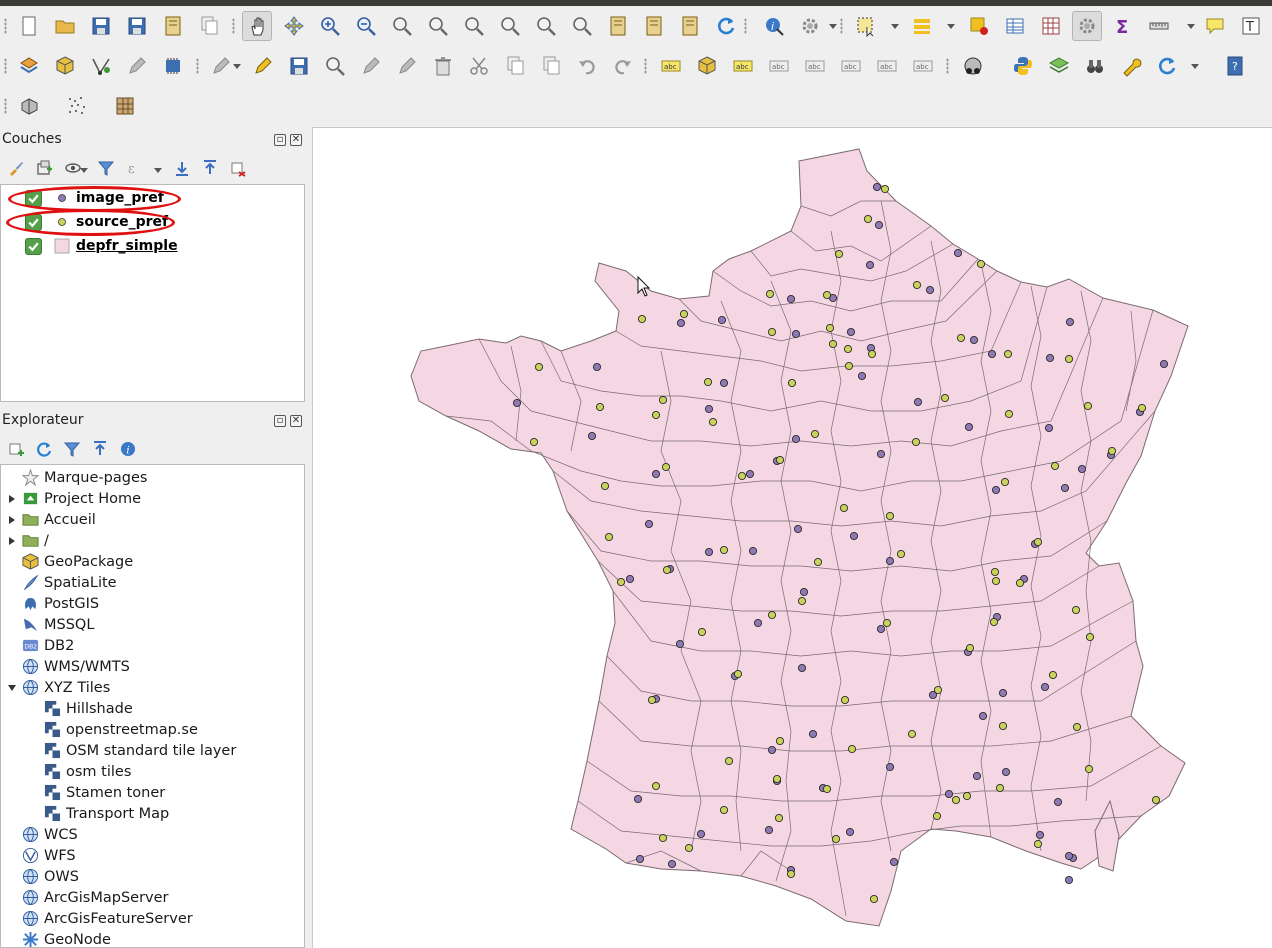  What do you see at coordinates (779, 66) in the screenshot?
I see `highlight-labels-icon: abc` at bounding box center [779, 66].